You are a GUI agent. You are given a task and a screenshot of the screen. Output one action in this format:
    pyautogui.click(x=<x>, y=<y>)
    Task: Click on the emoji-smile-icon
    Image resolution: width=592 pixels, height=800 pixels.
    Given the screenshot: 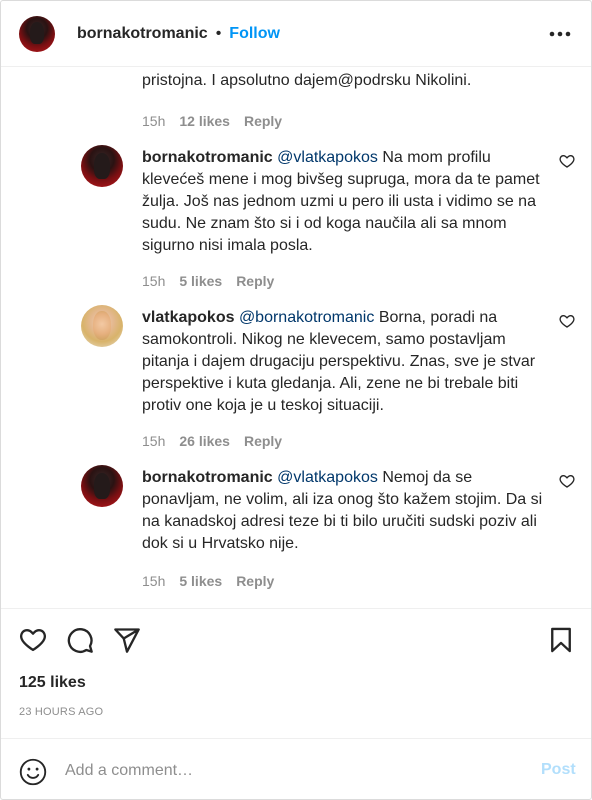 What is the action you would take?
    pyautogui.click(x=33, y=772)
    